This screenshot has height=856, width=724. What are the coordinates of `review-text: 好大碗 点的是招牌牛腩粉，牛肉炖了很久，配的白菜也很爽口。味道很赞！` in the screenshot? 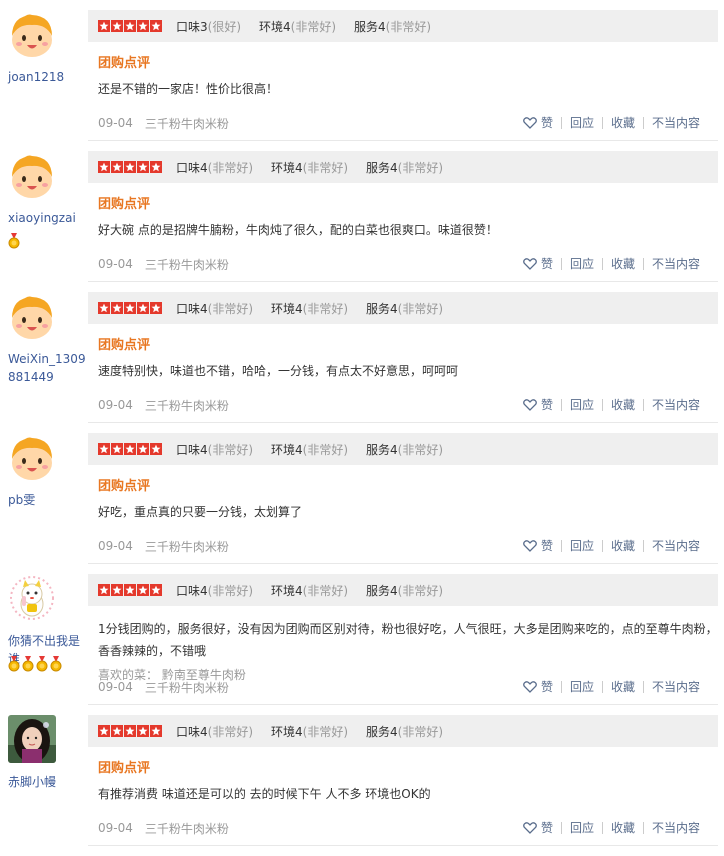 It's located at (298, 230).